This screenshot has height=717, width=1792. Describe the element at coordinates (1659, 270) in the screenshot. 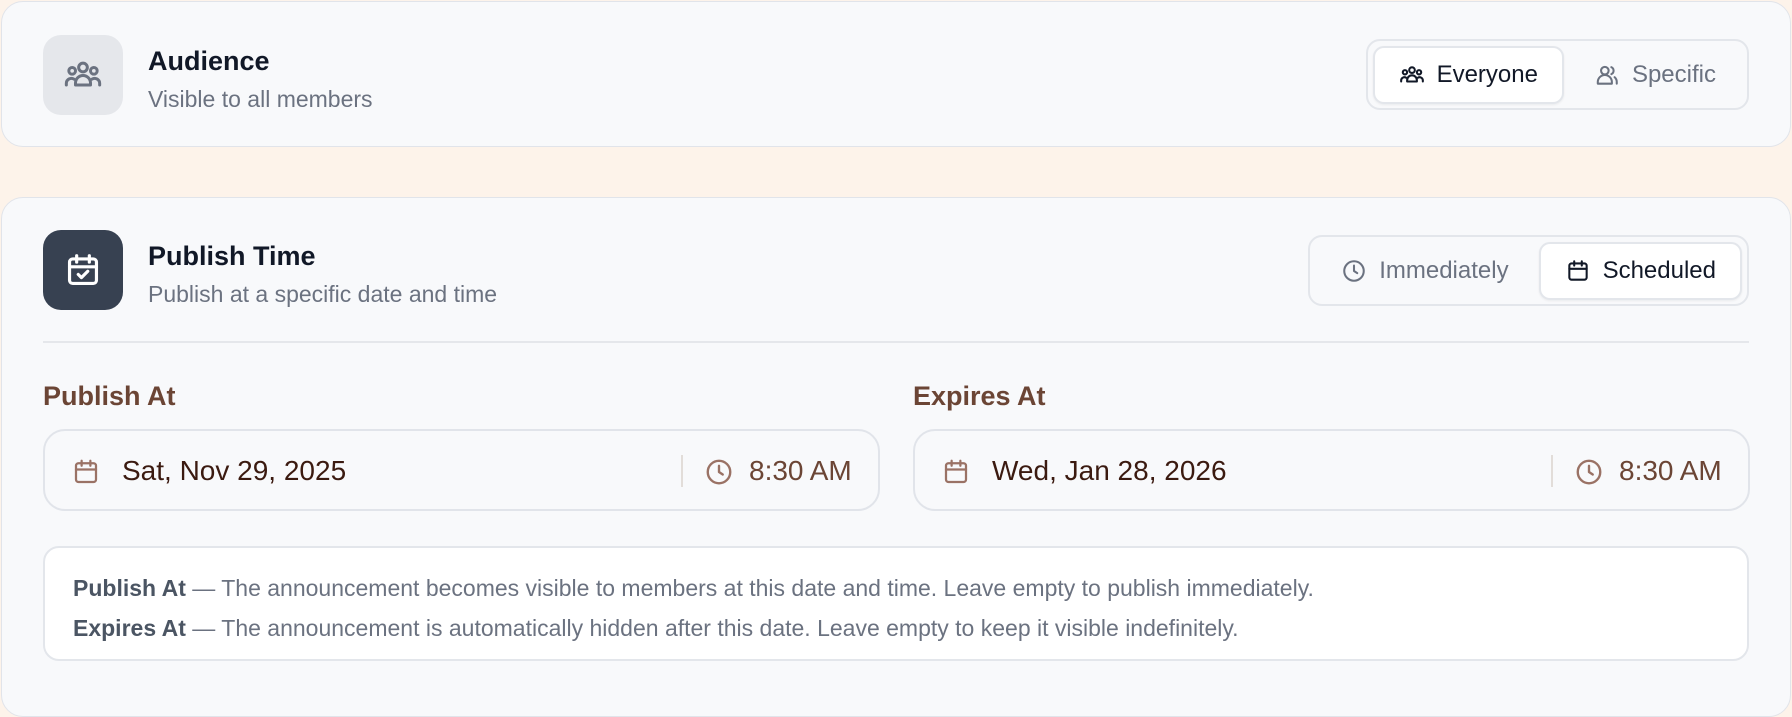

I see `scheduled-label: Scheduled` at that location.